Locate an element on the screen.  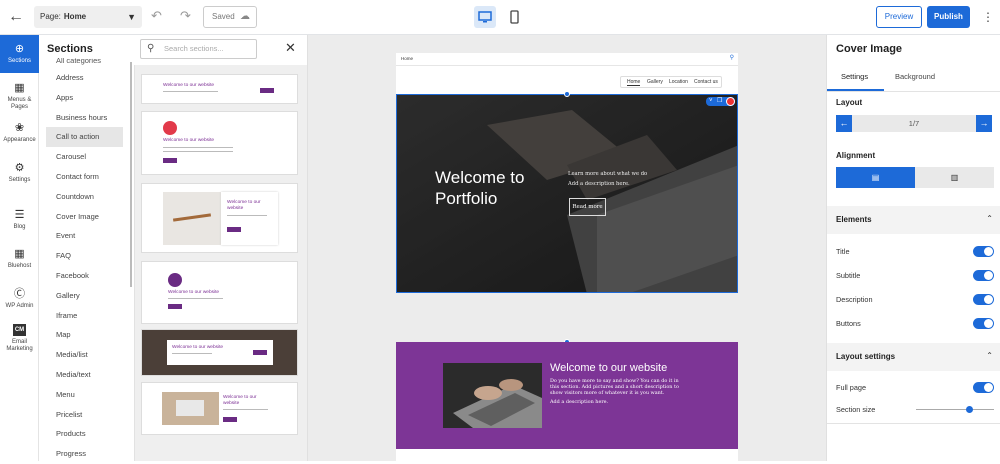
copy-icon: ❐ is located at coordinates (719, 101).